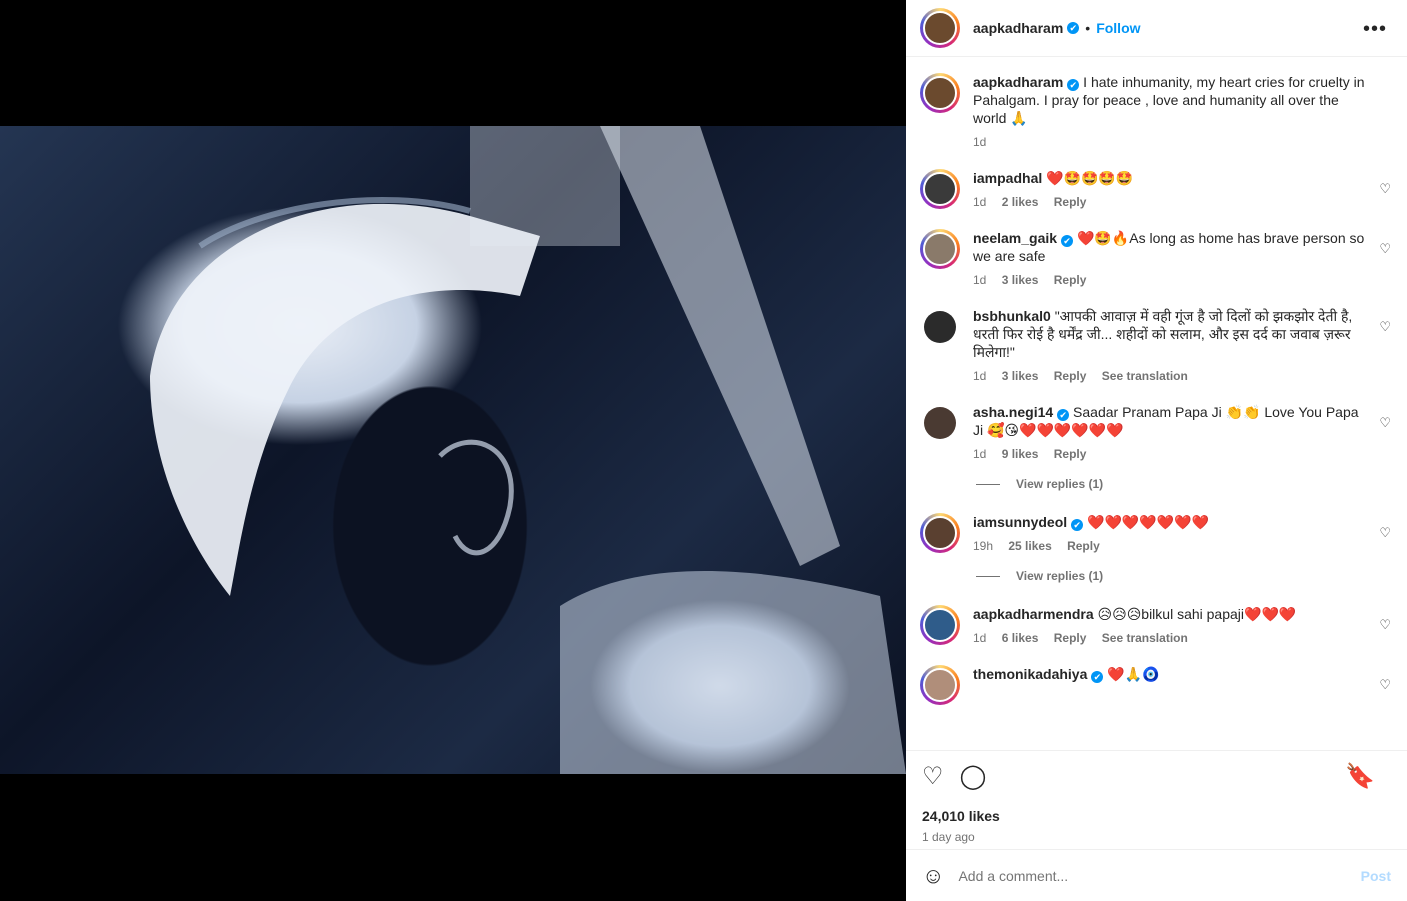 This screenshot has width=1407, height=901. I want to click on comment-likes: 6 likes, so click(1020, 638).